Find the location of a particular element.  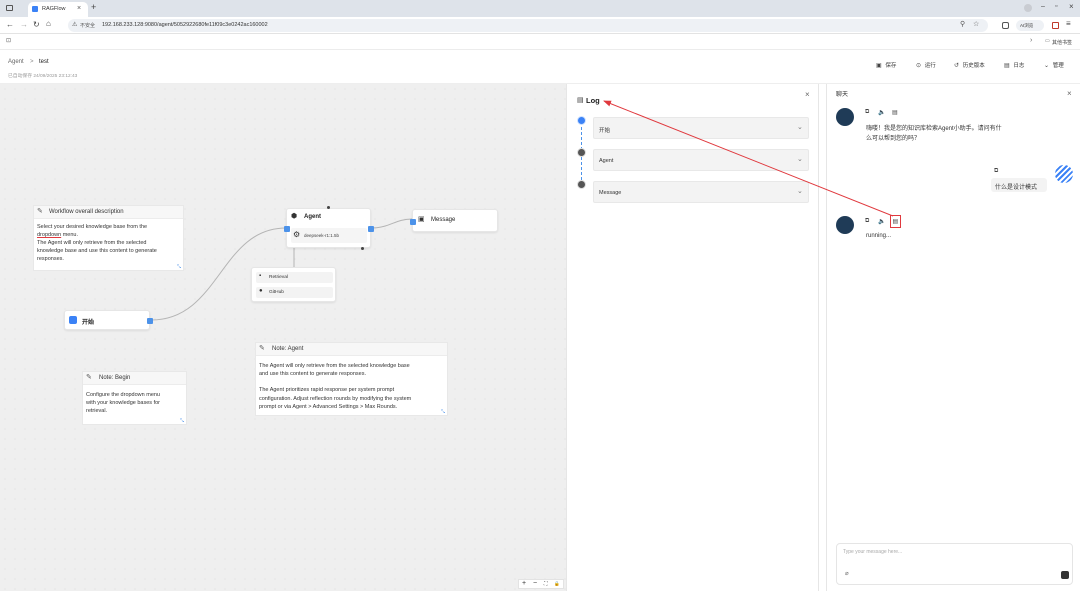

insecure-label: 不安全 is located at coordinates (88, 26).